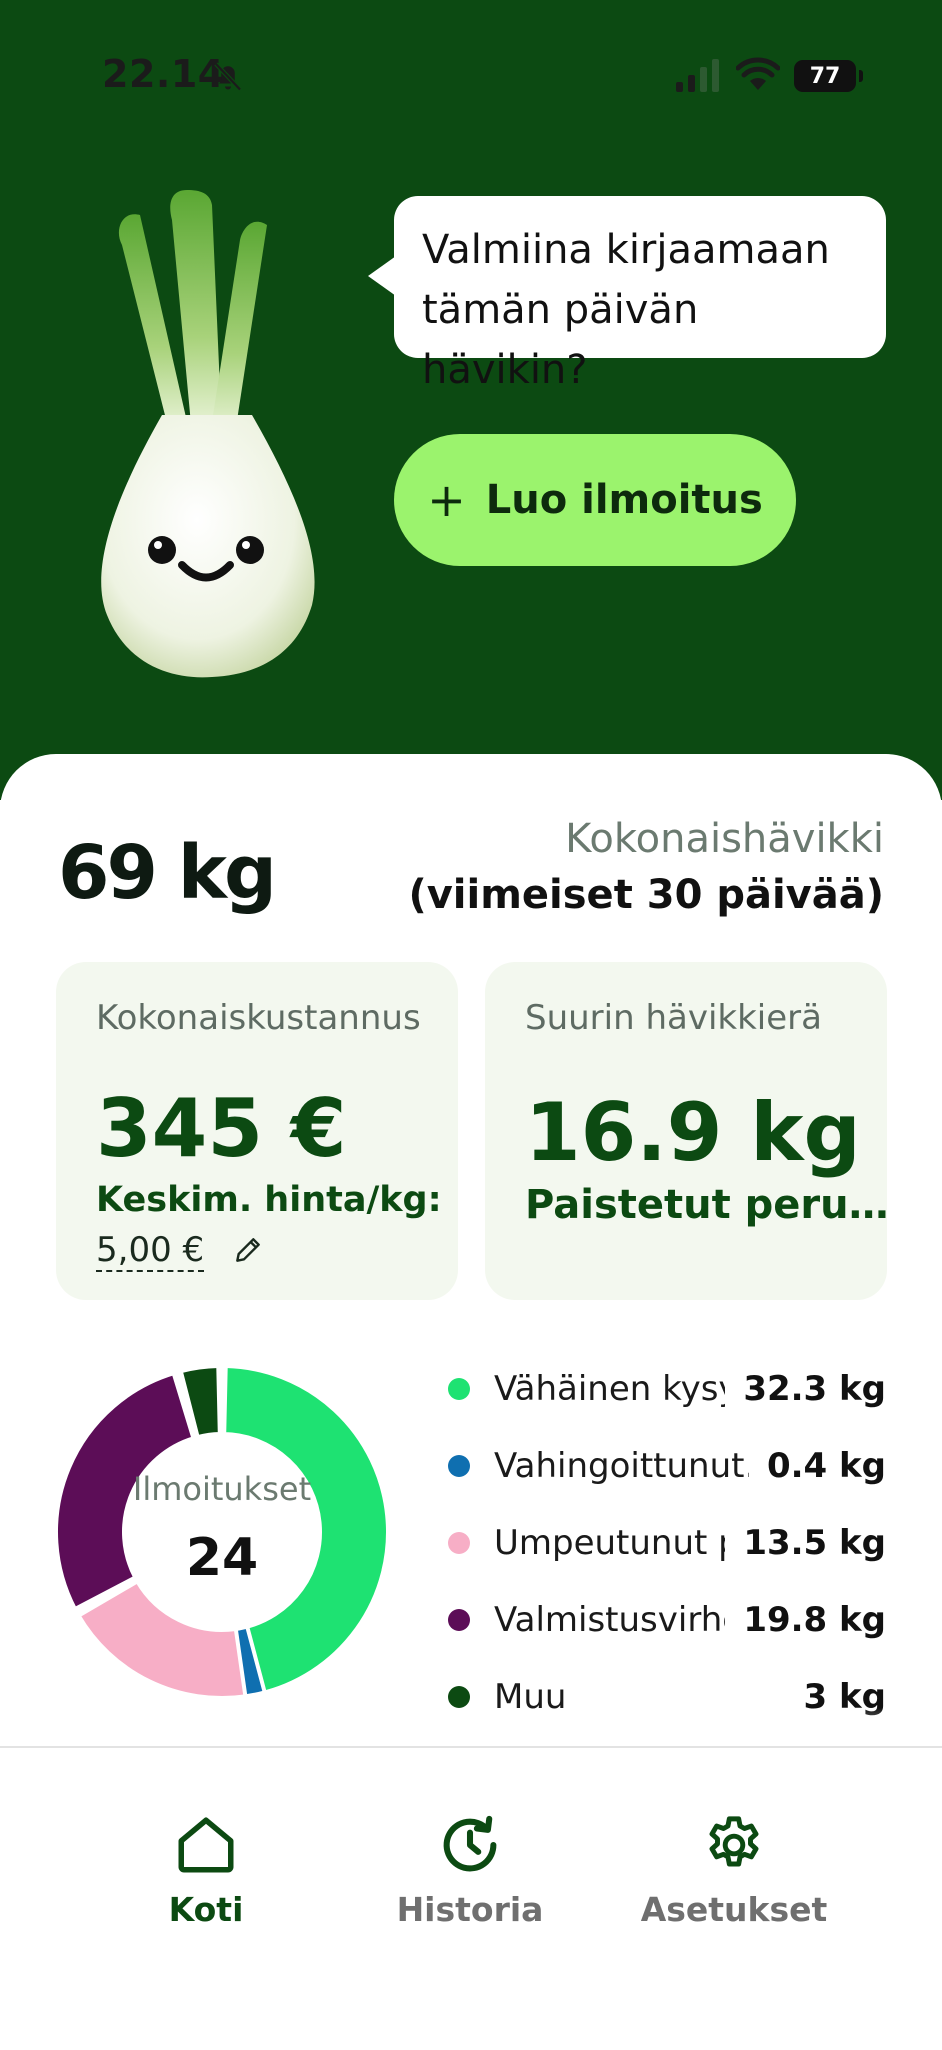 The width and height of the screenshot is (942, 2050). I want to click on avg-price-value: 5,00 €, so click(150, 1251).